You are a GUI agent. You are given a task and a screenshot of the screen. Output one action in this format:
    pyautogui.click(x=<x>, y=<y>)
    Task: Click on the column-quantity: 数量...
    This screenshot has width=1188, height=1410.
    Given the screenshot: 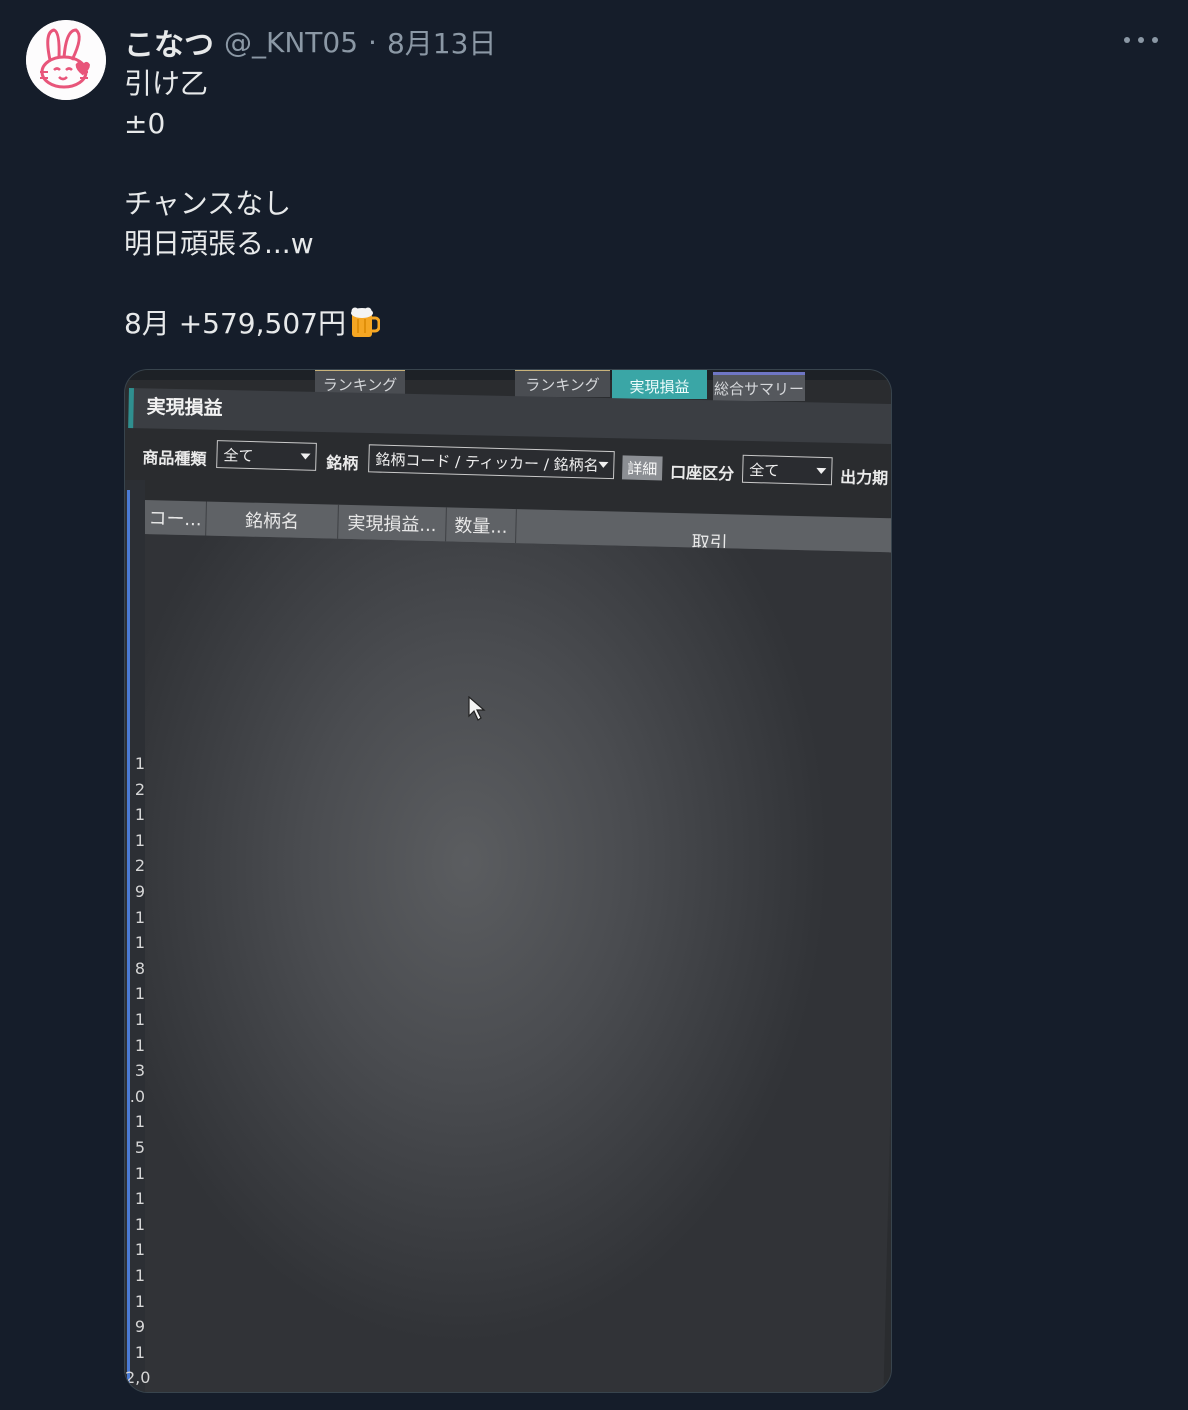 What is the action you would take?
    pyautogui.click(x=481, y=525)
    